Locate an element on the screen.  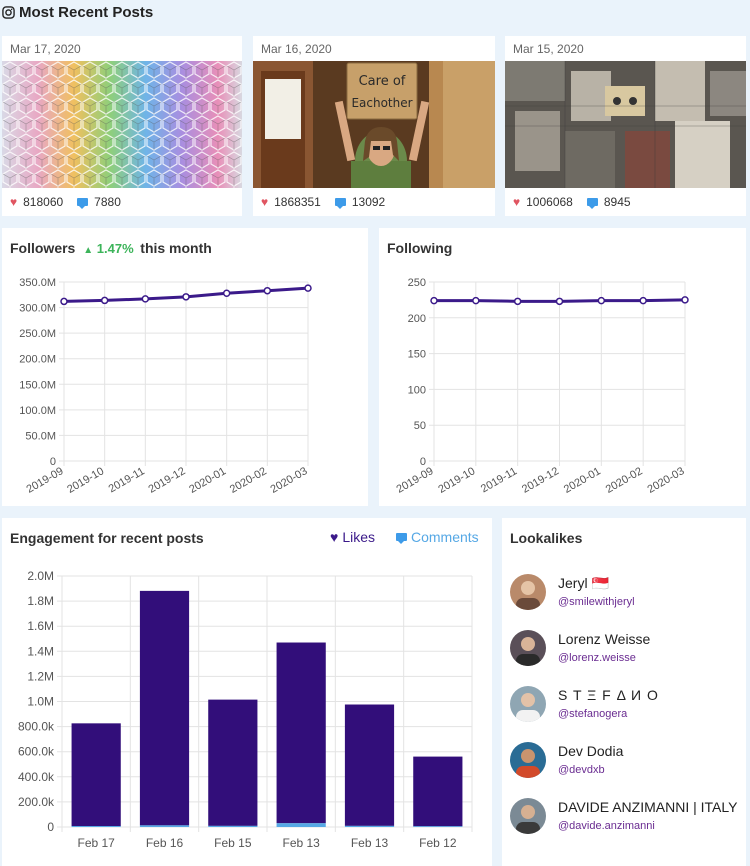
y-tick-label: 250 is located at coordinates (417, 283).